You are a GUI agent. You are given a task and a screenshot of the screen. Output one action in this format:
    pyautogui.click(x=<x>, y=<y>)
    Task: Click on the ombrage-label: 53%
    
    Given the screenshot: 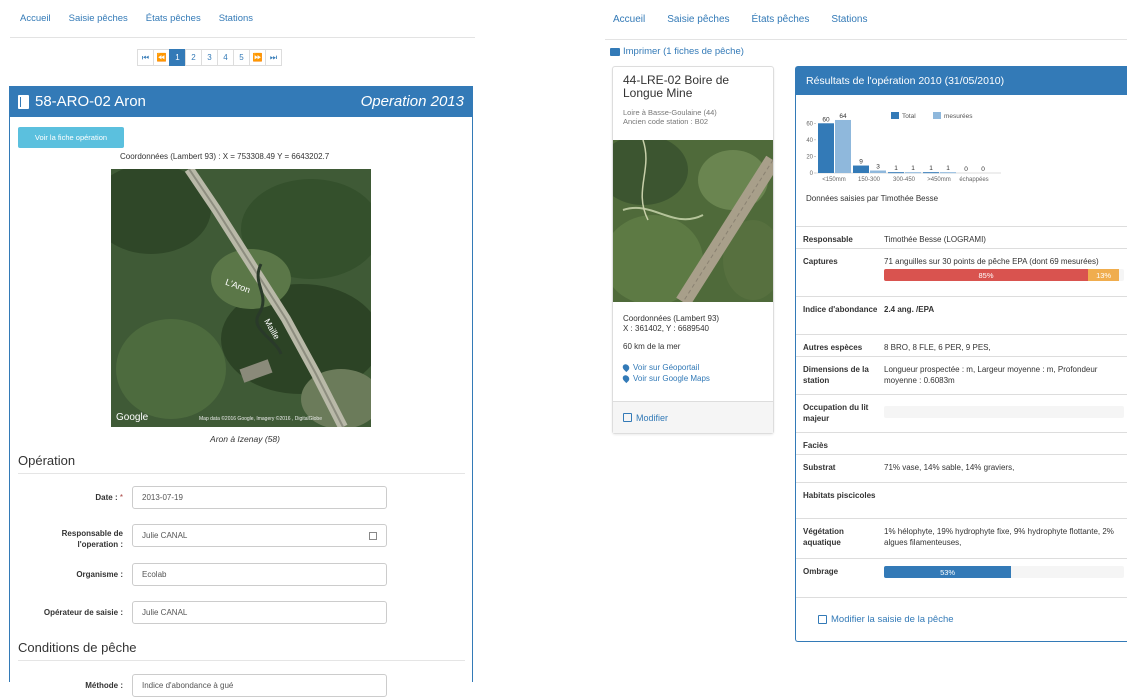 What is the action you would take?
    pyautogui.click(x=948, y=572)
    